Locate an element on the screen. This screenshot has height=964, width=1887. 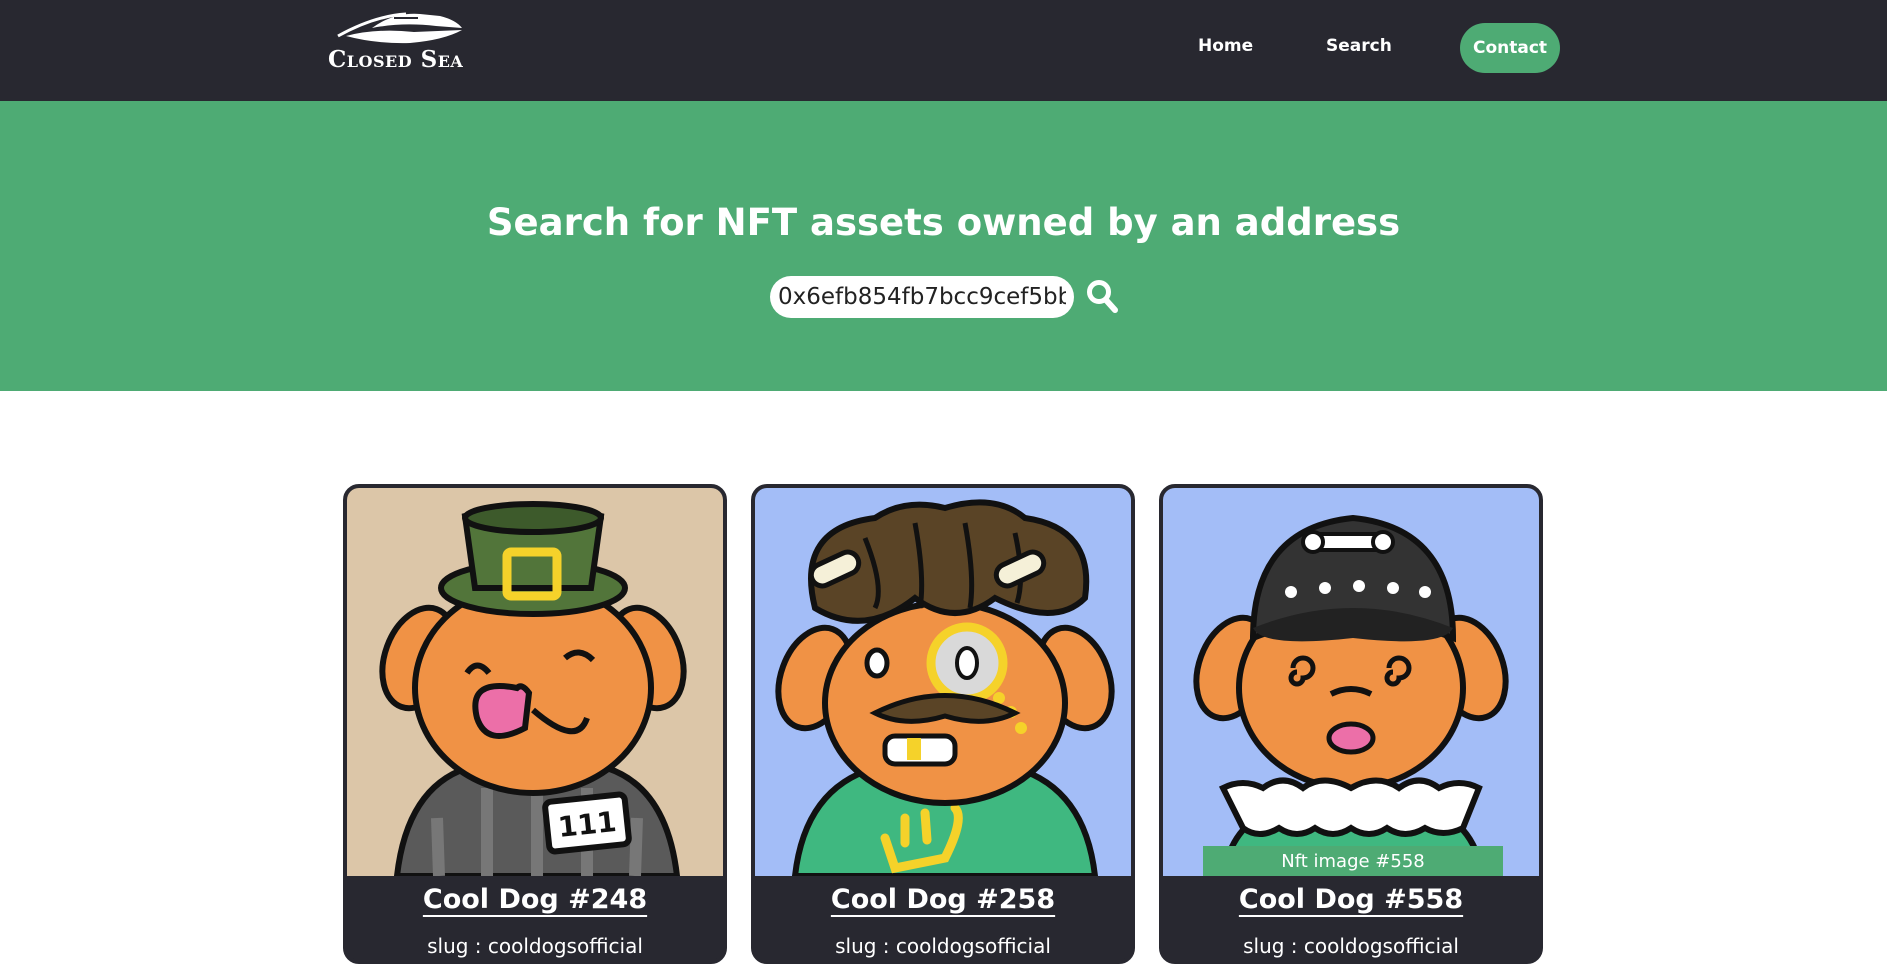
logo-text: Closed Sea is located at coordinates (396, 59).